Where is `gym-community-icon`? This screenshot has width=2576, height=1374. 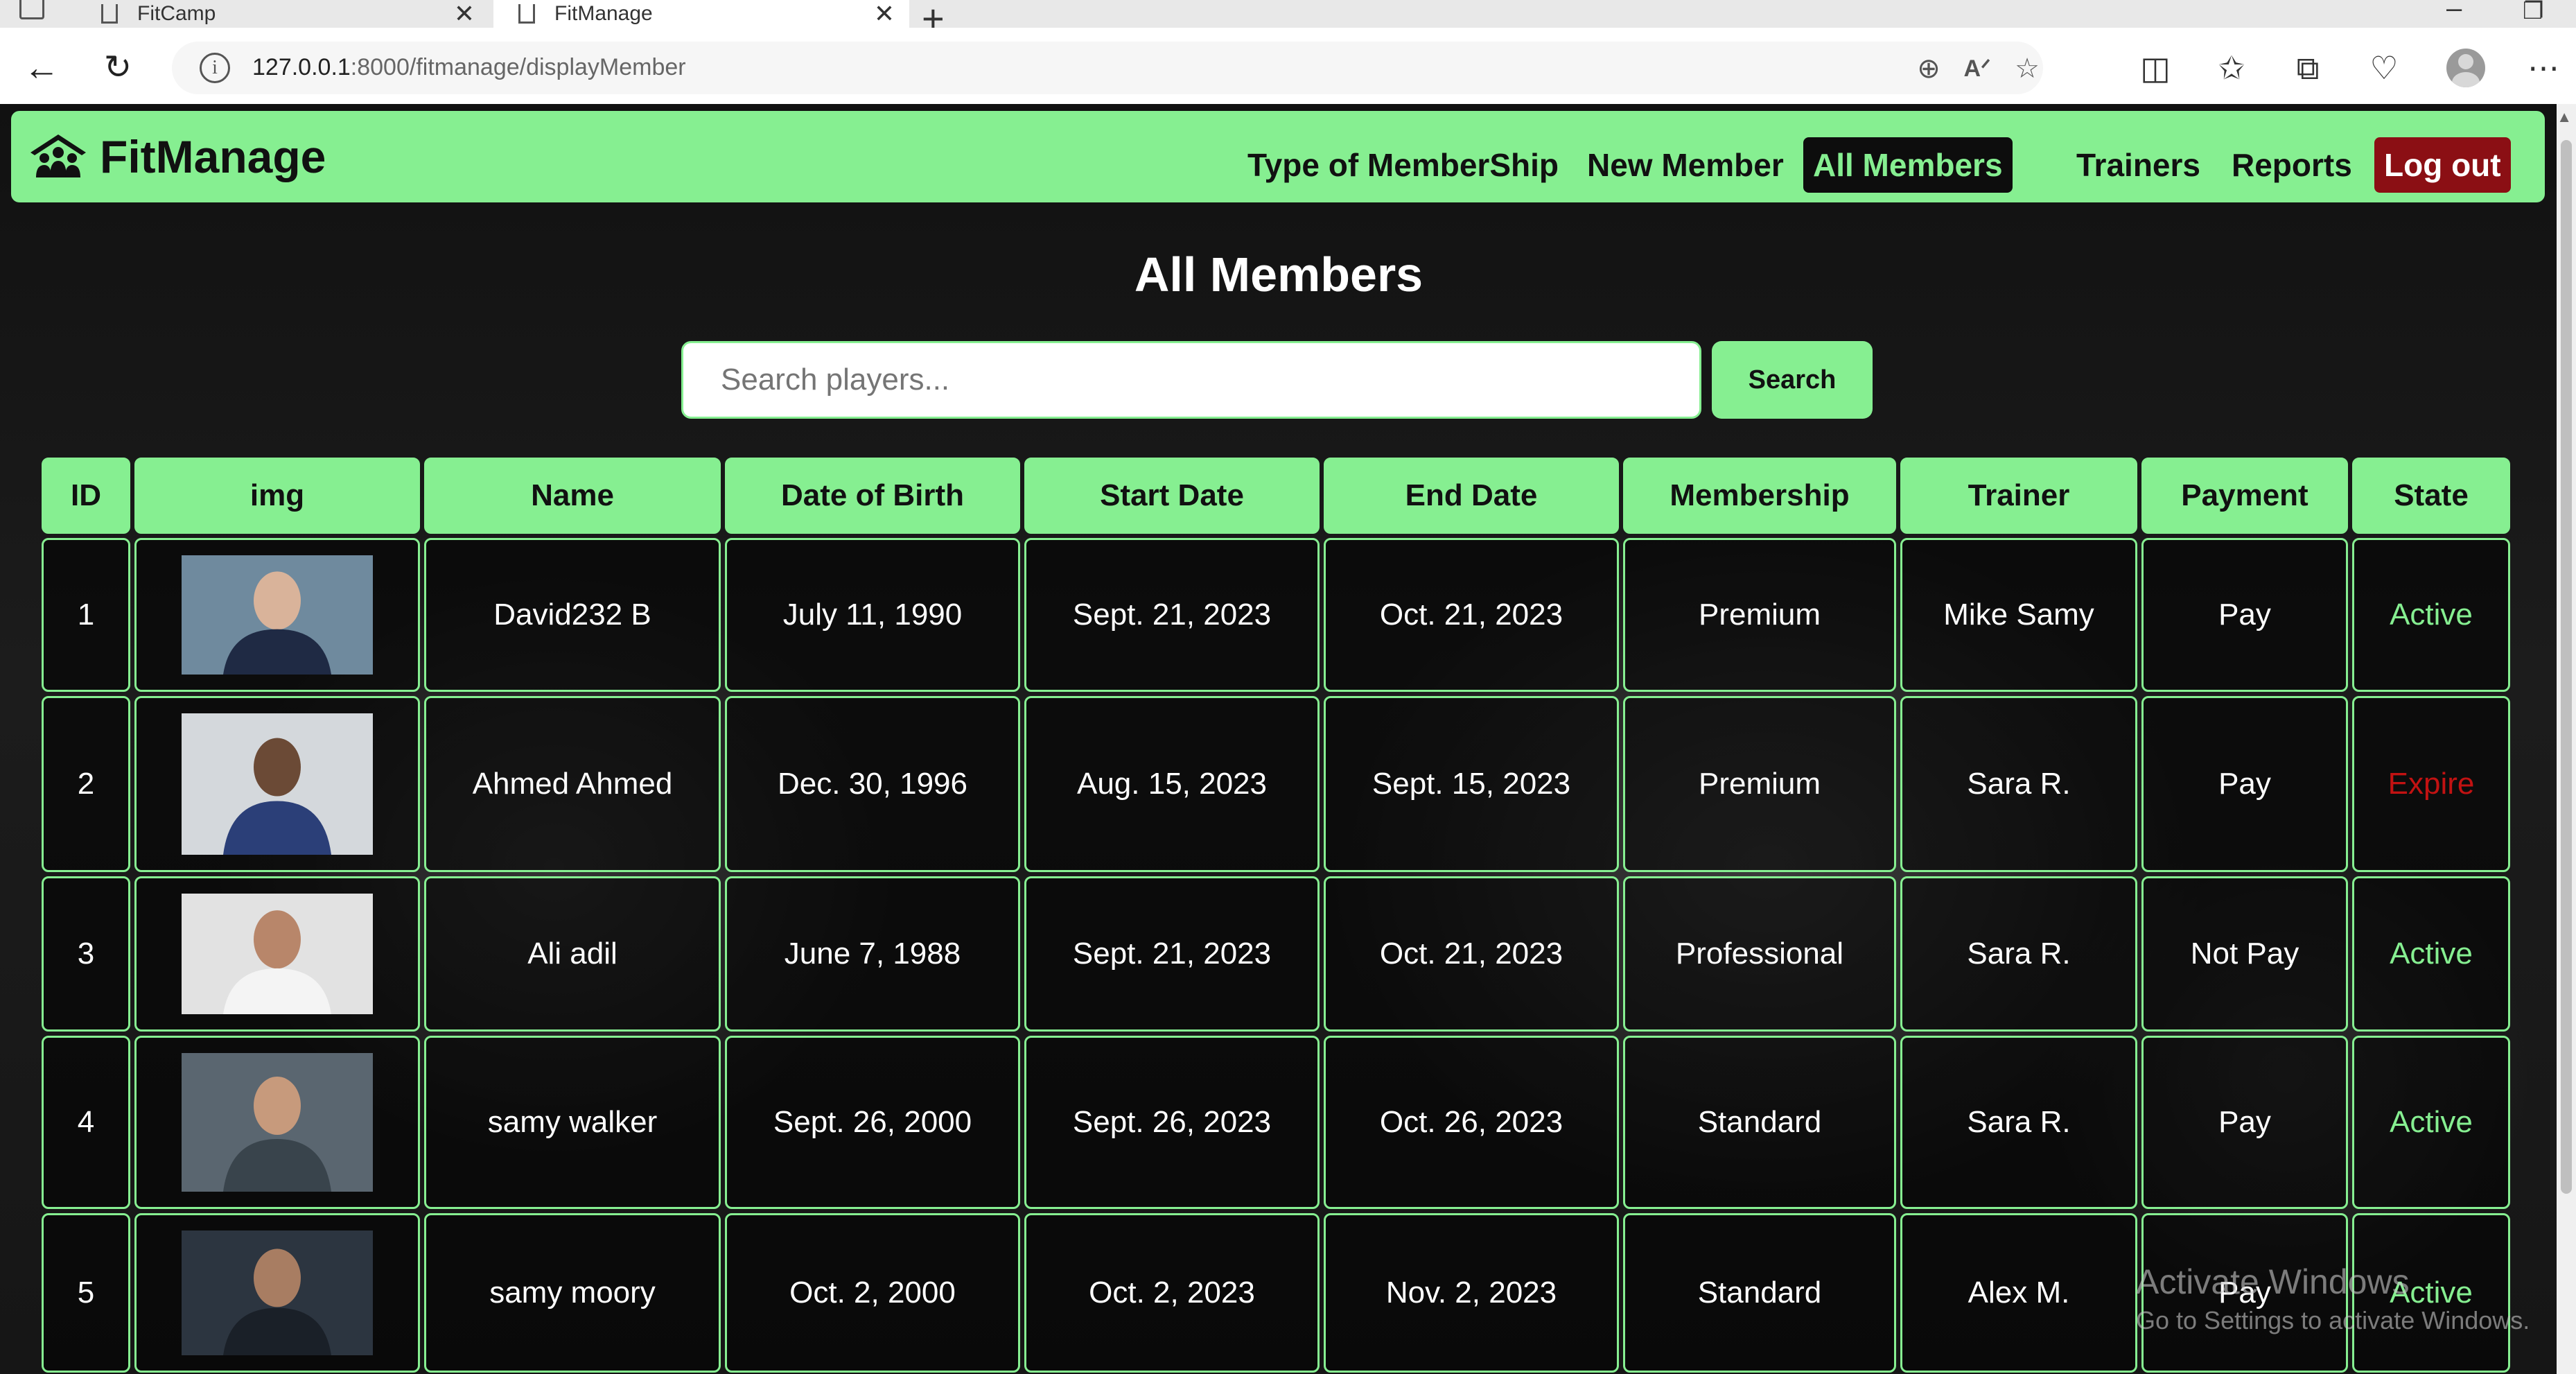
gym-community-icon is located at coordinates (58, 156).